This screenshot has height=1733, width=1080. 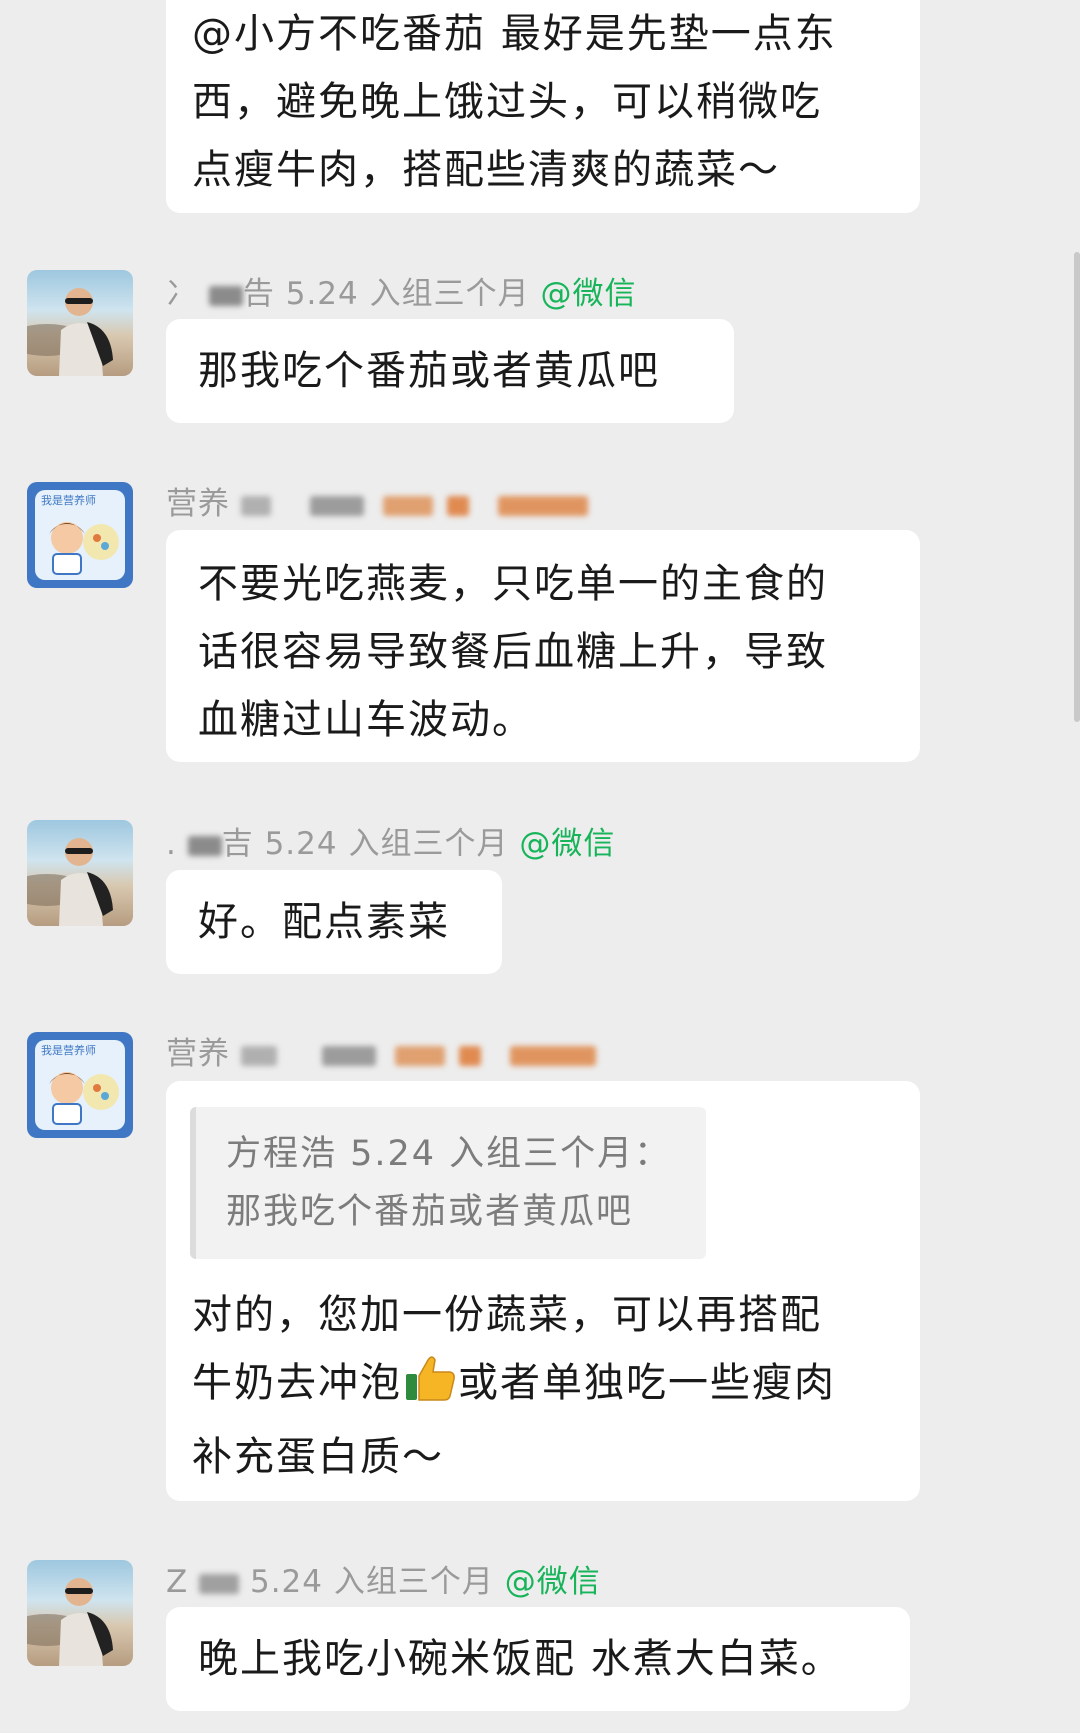 I want to click on sender-visible-prefix: Z, so click(x=177, y=1582).